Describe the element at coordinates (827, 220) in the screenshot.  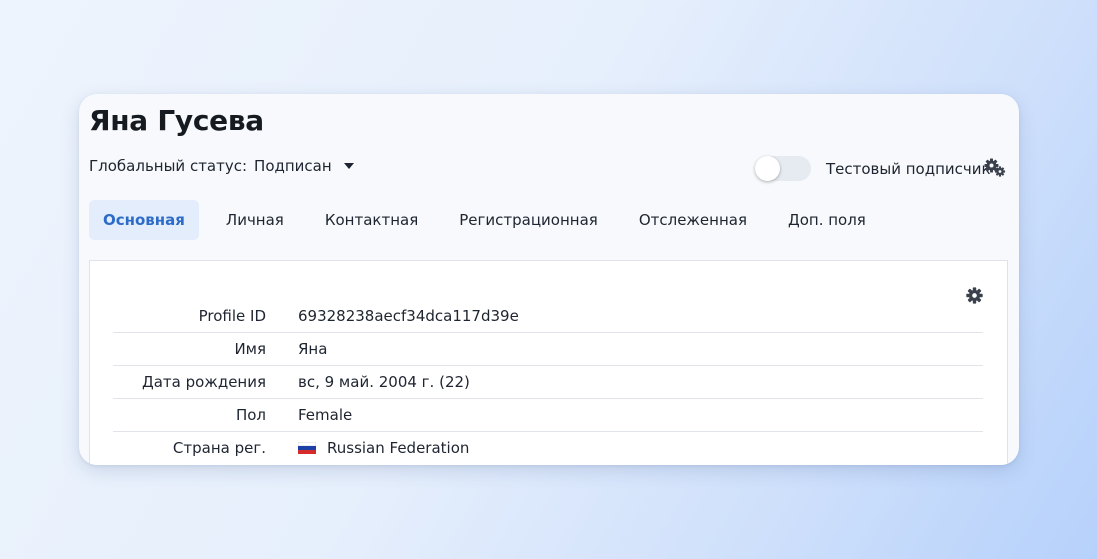
I see `tab-custom-fields: Доп. поля` at that location.